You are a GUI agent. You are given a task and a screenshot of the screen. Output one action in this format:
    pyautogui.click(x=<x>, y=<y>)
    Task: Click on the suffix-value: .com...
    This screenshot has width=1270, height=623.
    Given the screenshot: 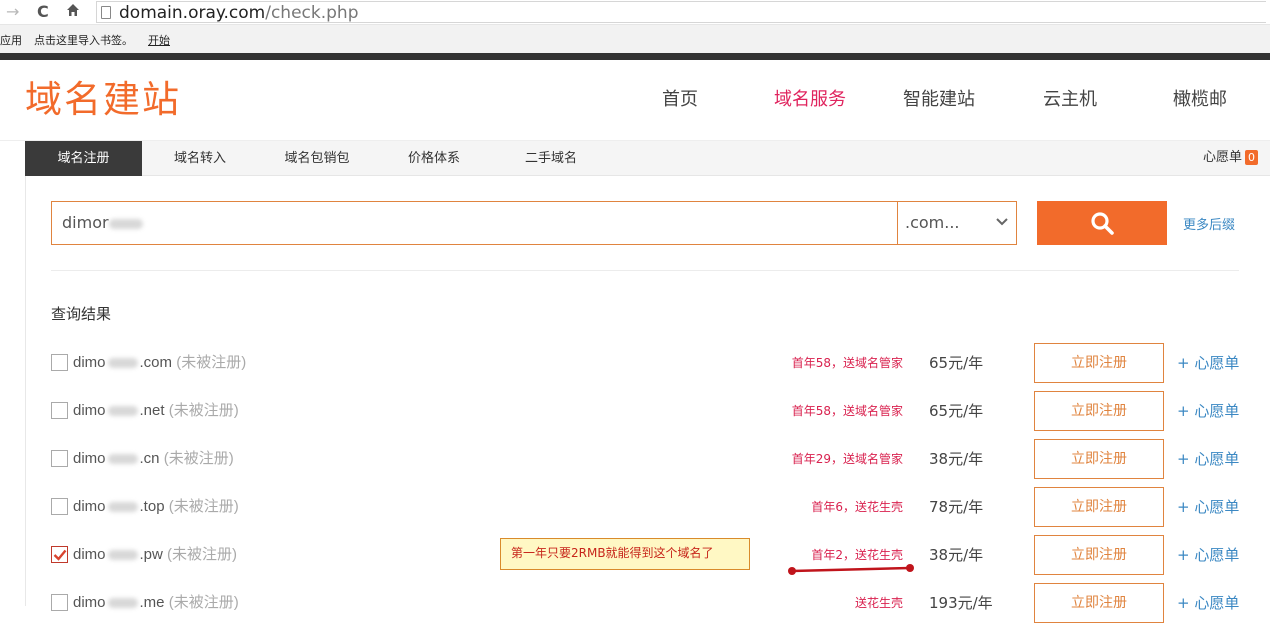 What is the action you would take?
    pyautogui.click(x=932, y=222)
    